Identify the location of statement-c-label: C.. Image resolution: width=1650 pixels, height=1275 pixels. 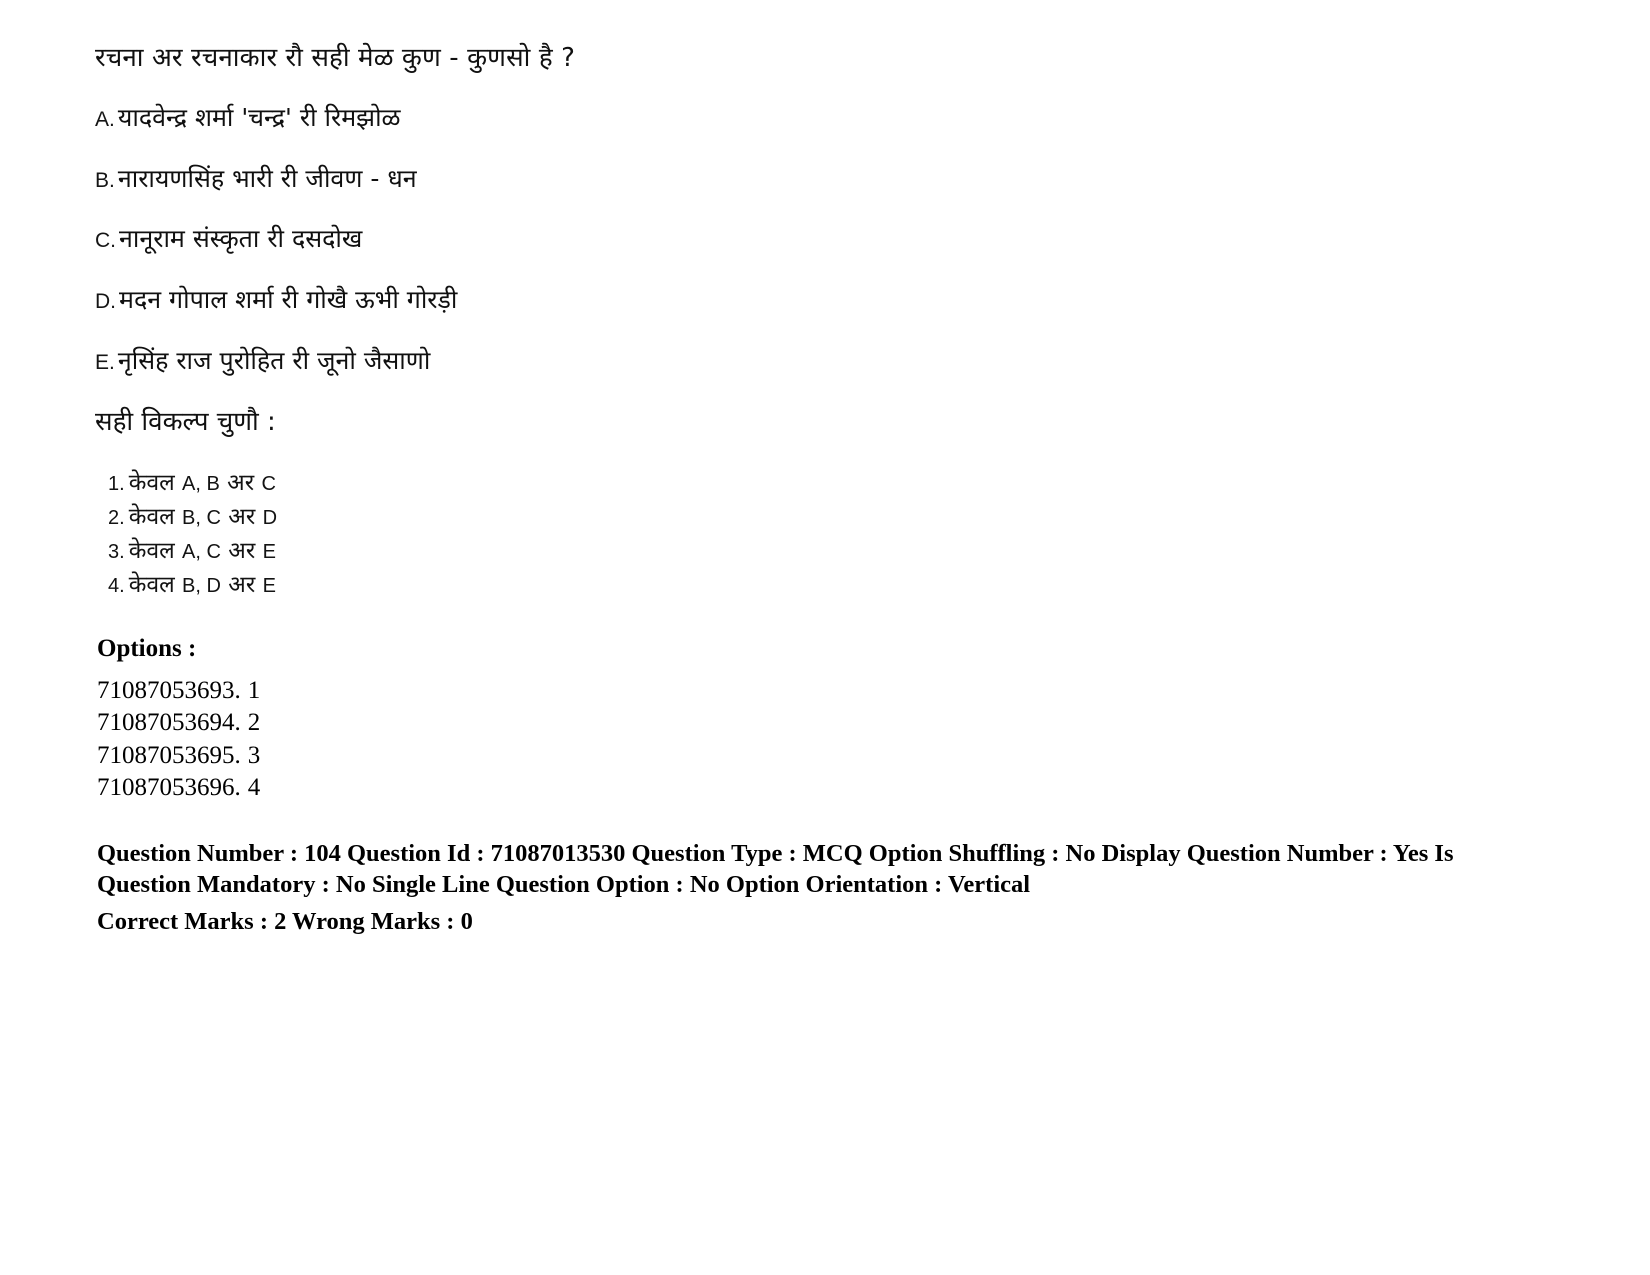
(105, 241).